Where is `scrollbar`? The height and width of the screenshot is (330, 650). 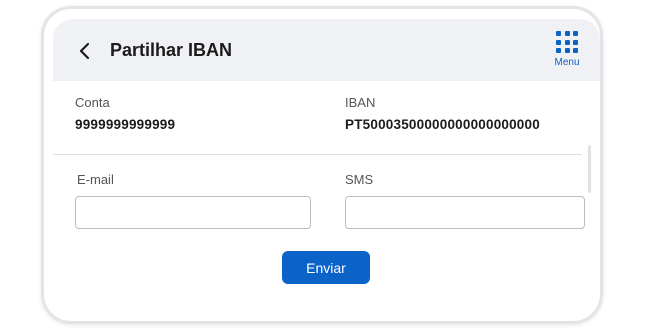
scrollbar is located at coordinates (589, 169).